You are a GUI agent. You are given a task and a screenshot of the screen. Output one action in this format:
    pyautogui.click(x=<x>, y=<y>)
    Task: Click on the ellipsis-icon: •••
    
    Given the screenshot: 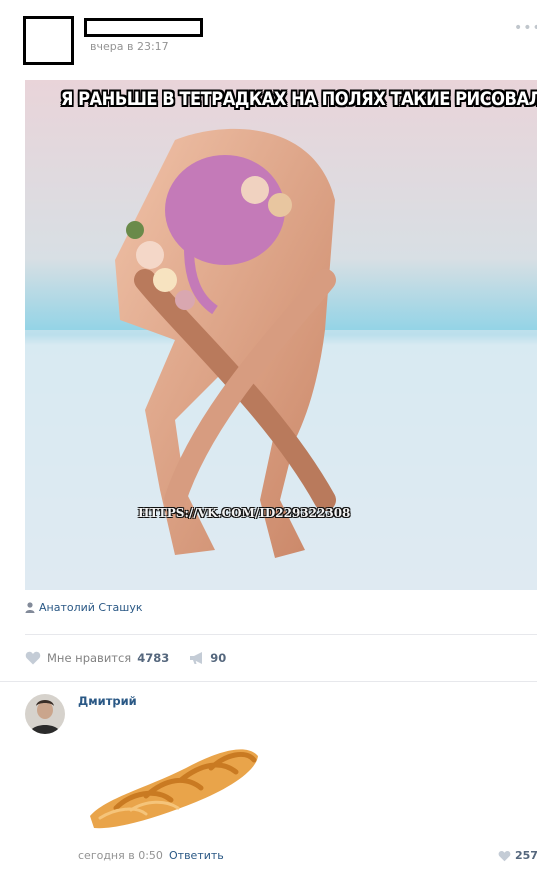 What is the action you would take?
    pyautogui.click(x=525, y=28)
    